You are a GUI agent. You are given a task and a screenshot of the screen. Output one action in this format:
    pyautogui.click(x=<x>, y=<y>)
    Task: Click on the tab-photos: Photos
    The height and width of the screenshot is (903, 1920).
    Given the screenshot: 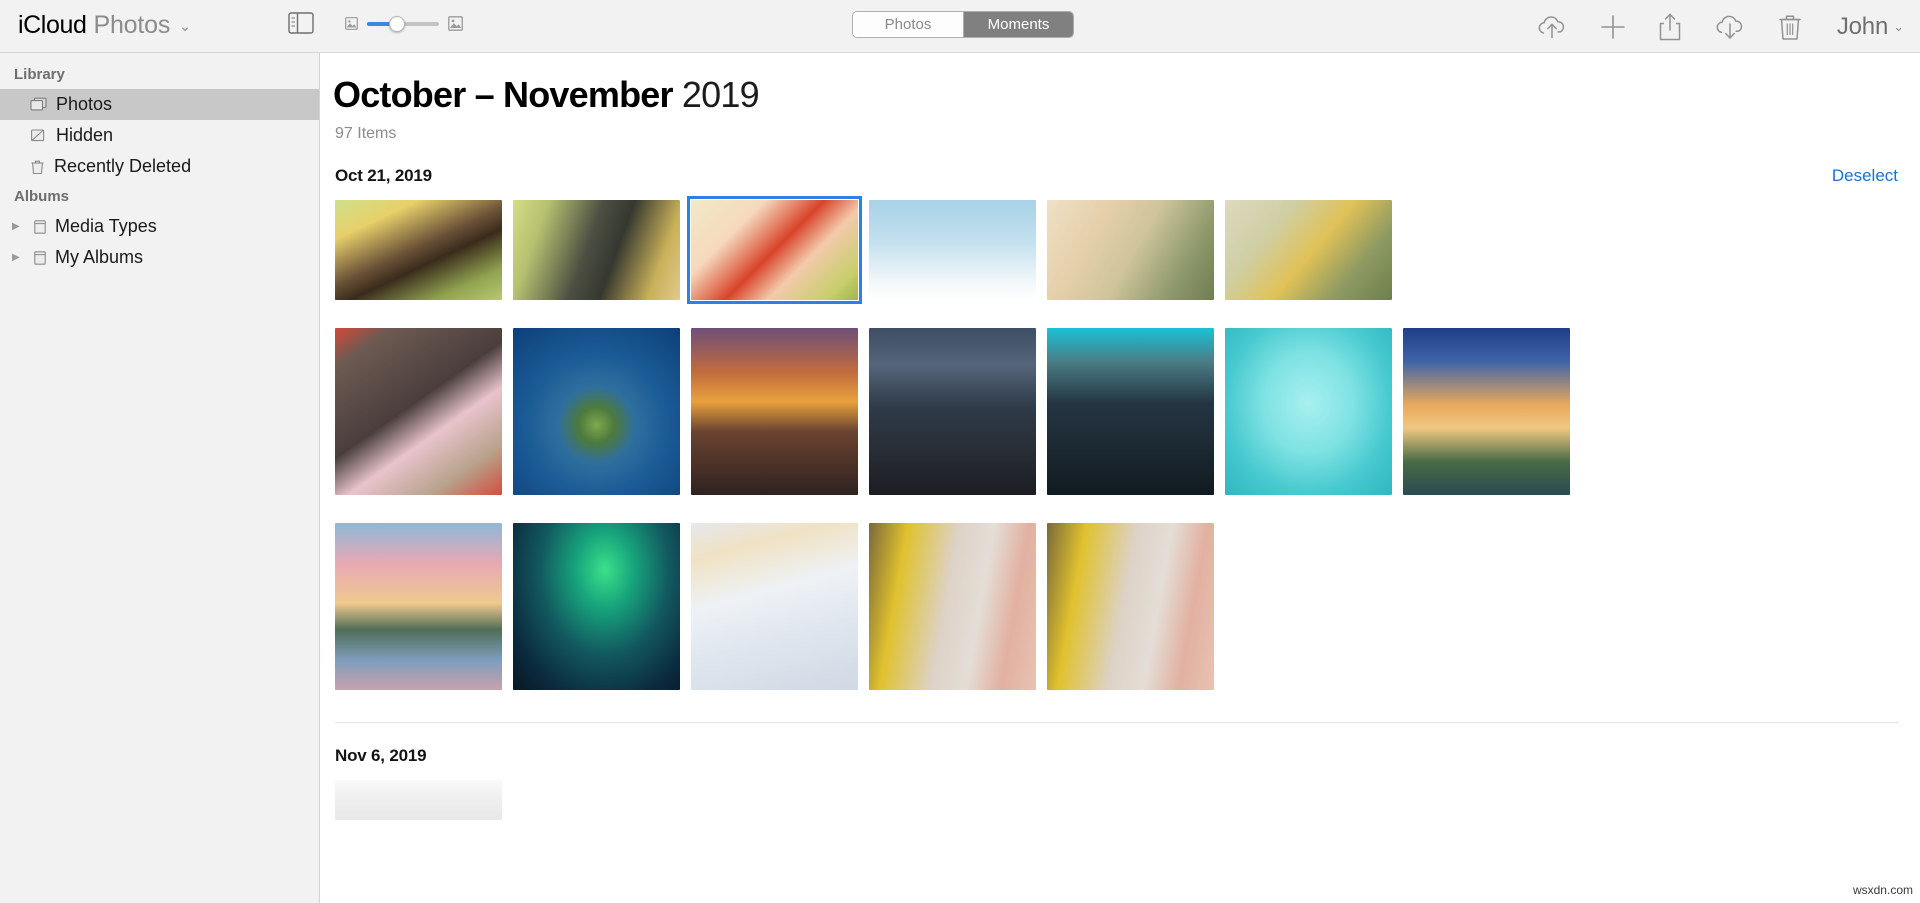 What is the action you would take?
    pyautogui.click(x=908, y=24)
    